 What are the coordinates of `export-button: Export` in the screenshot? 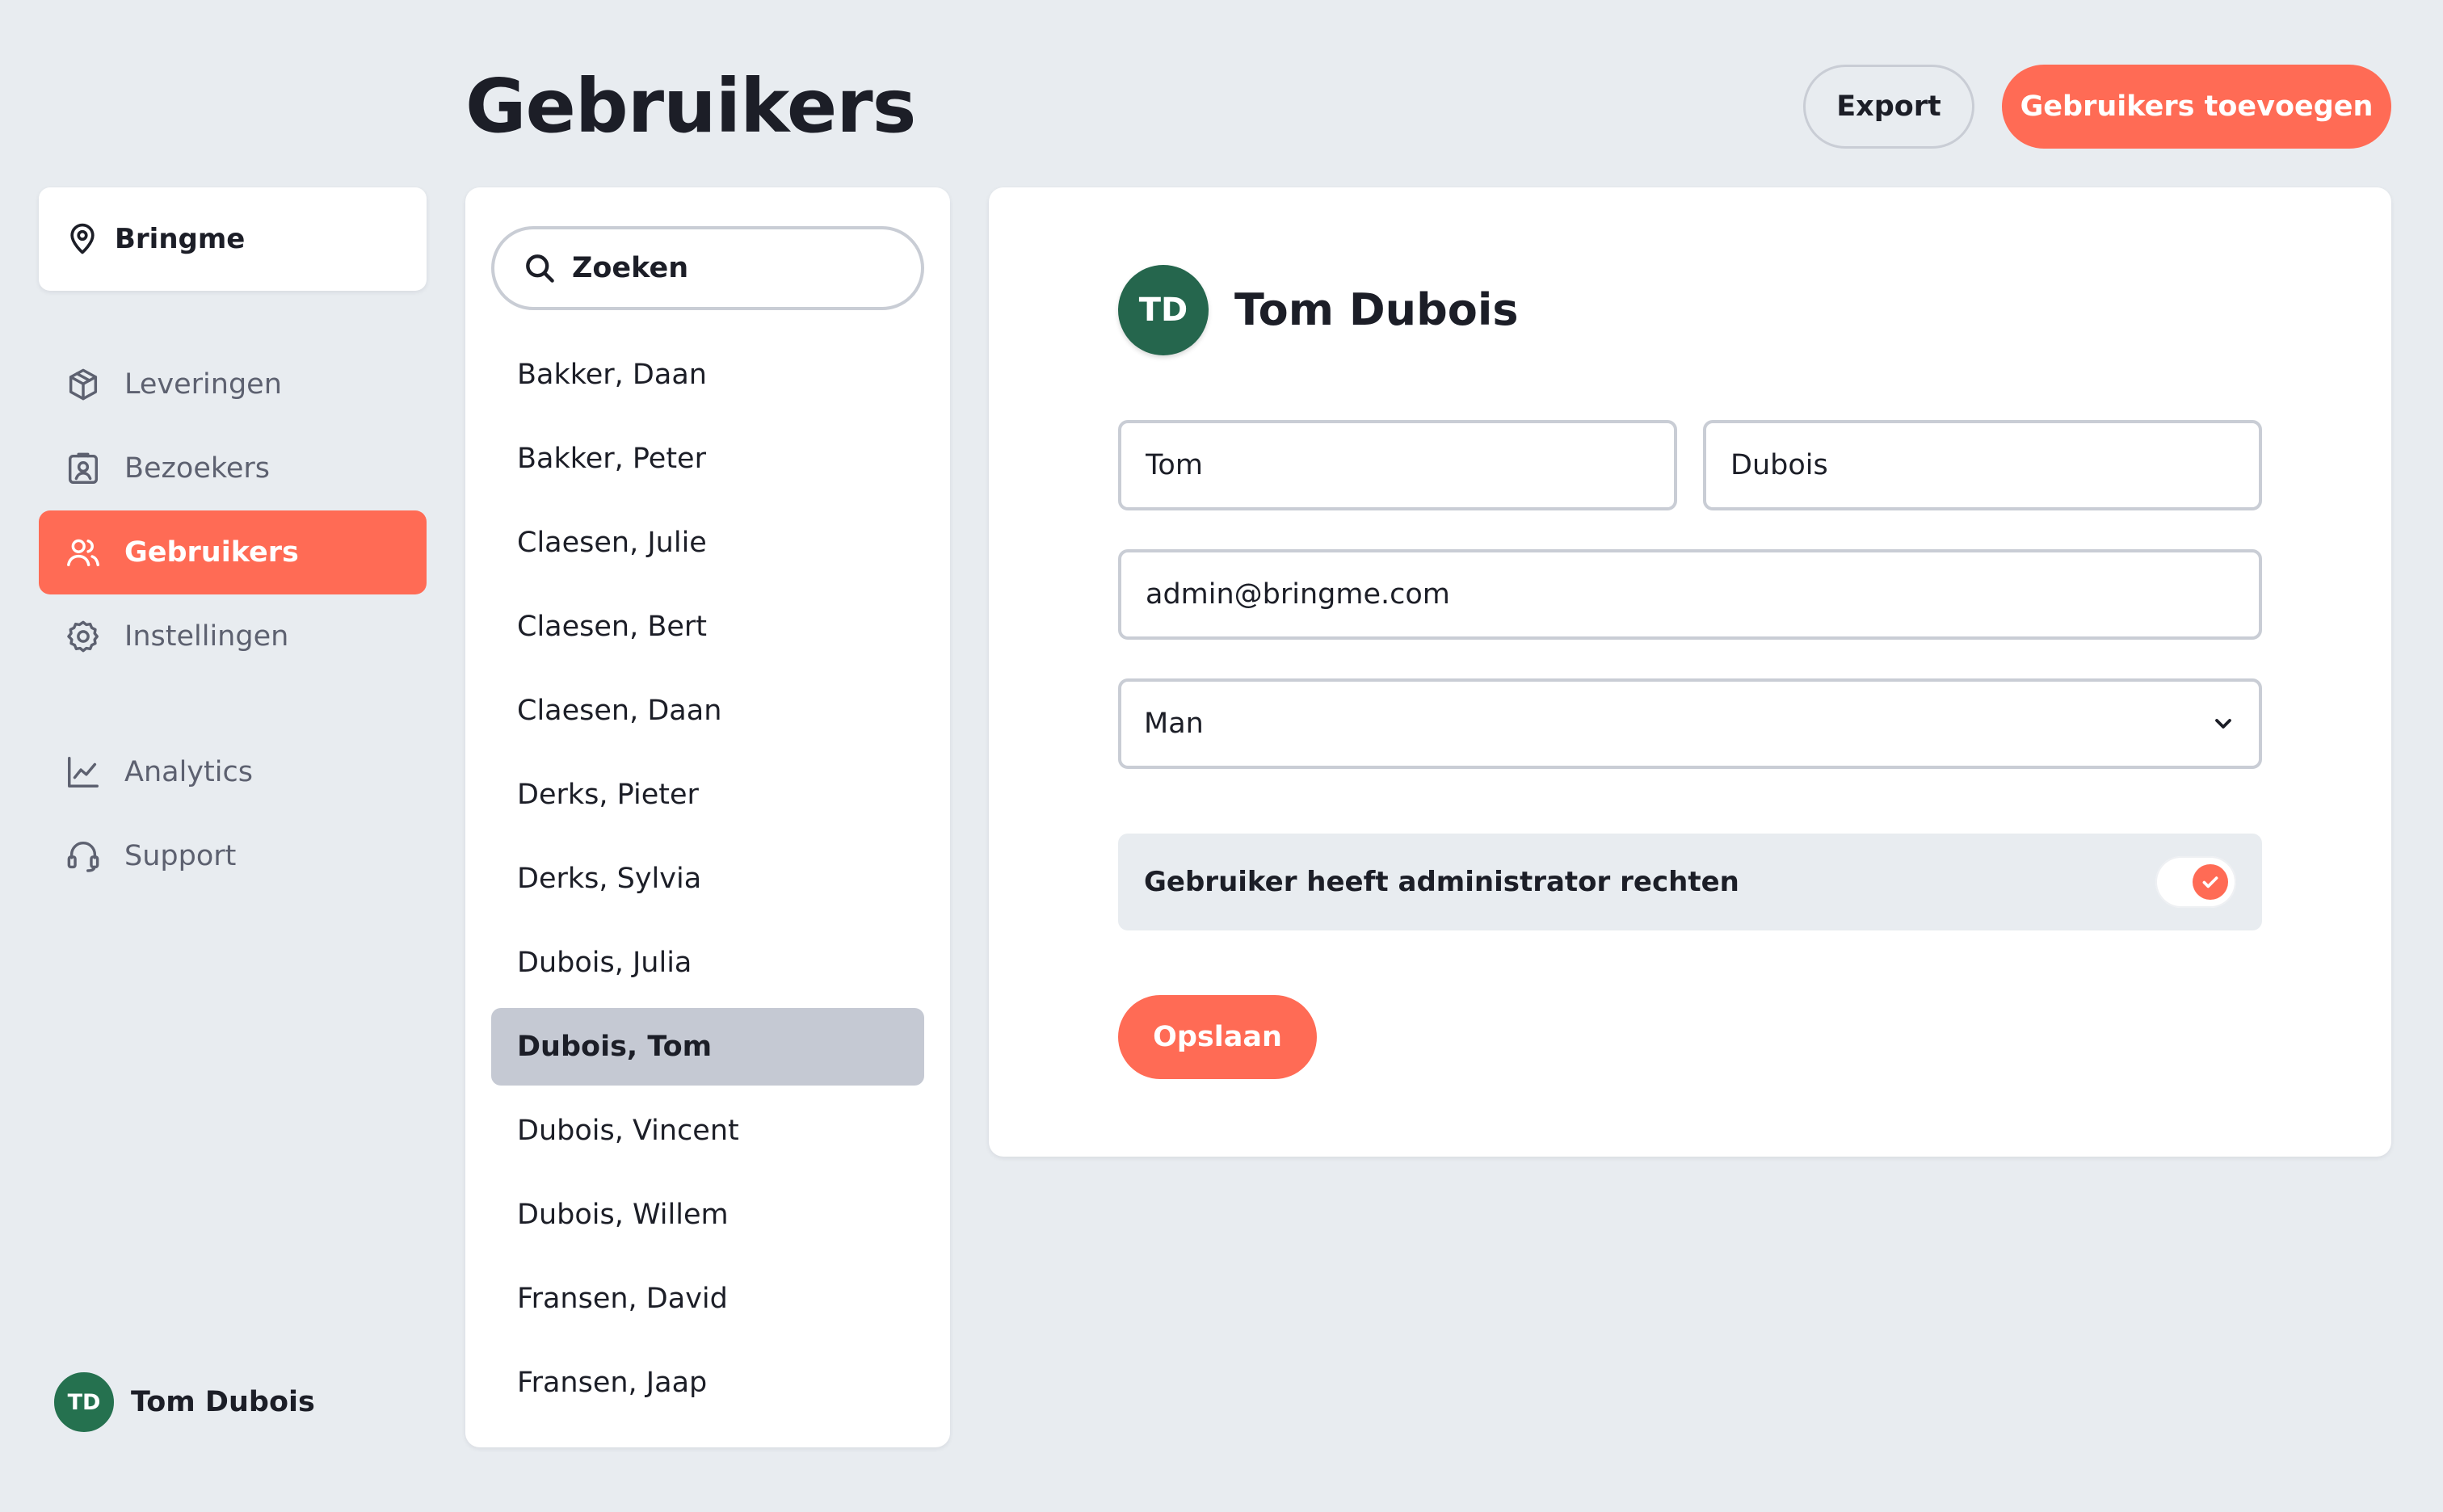 It's located at (1888, 107).